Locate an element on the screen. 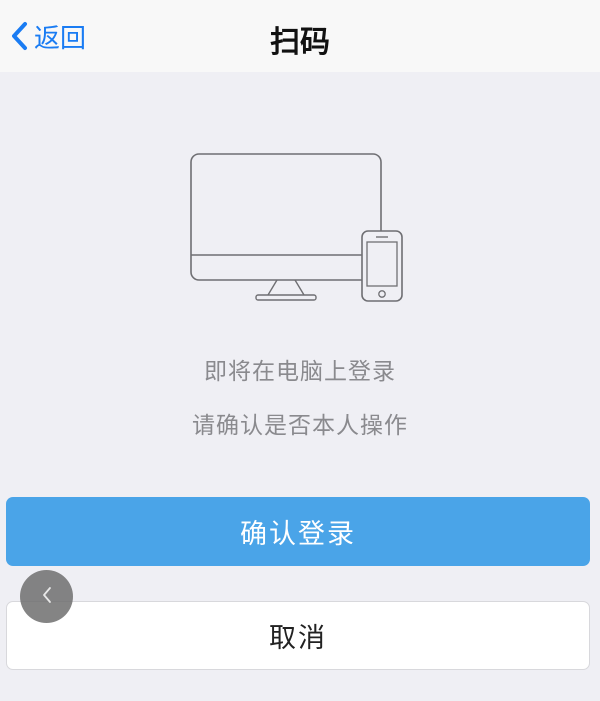  navigation-bar: 返回 扫码 is located at coordinates (300, 36).